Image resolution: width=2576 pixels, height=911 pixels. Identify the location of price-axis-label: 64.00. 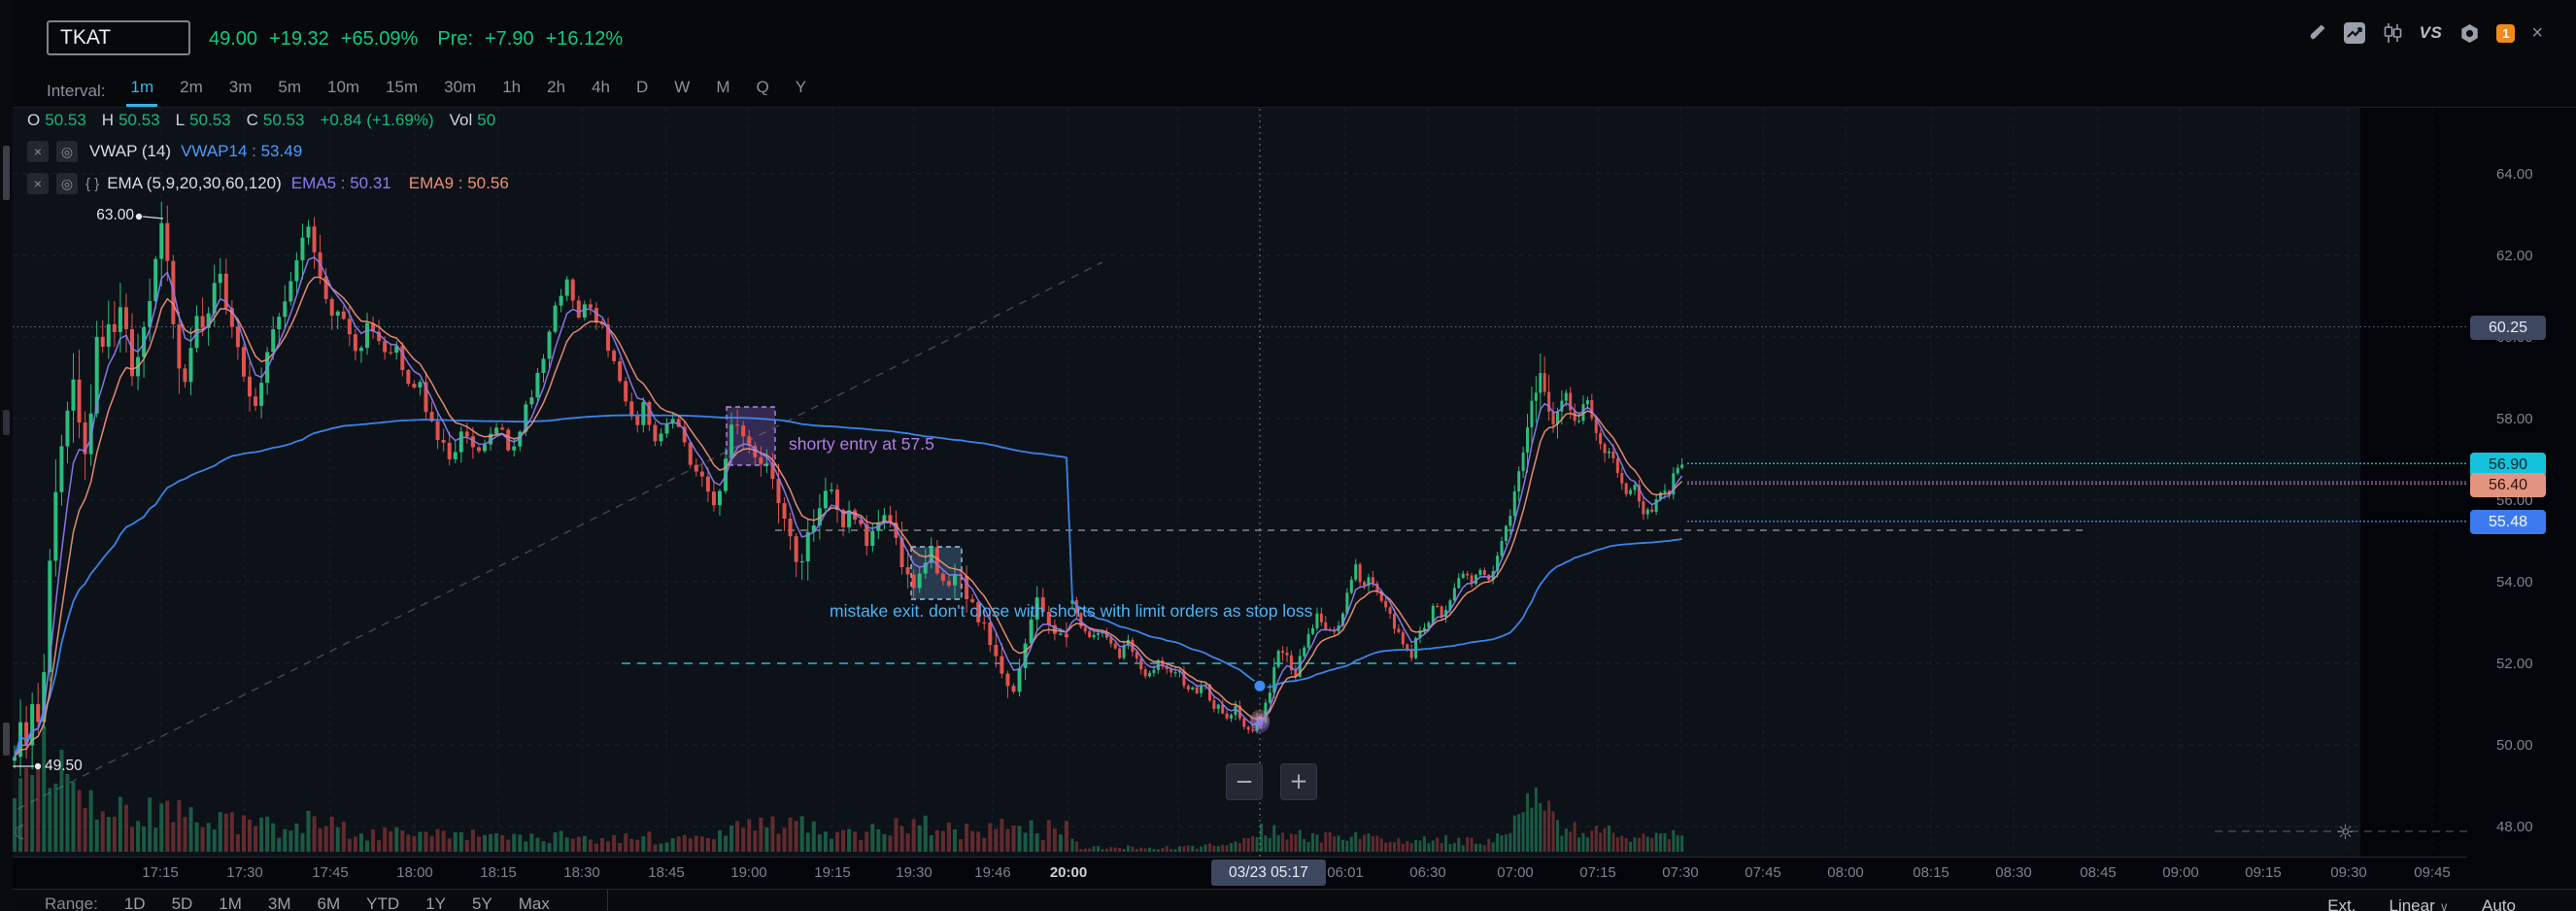
(2514, 174).